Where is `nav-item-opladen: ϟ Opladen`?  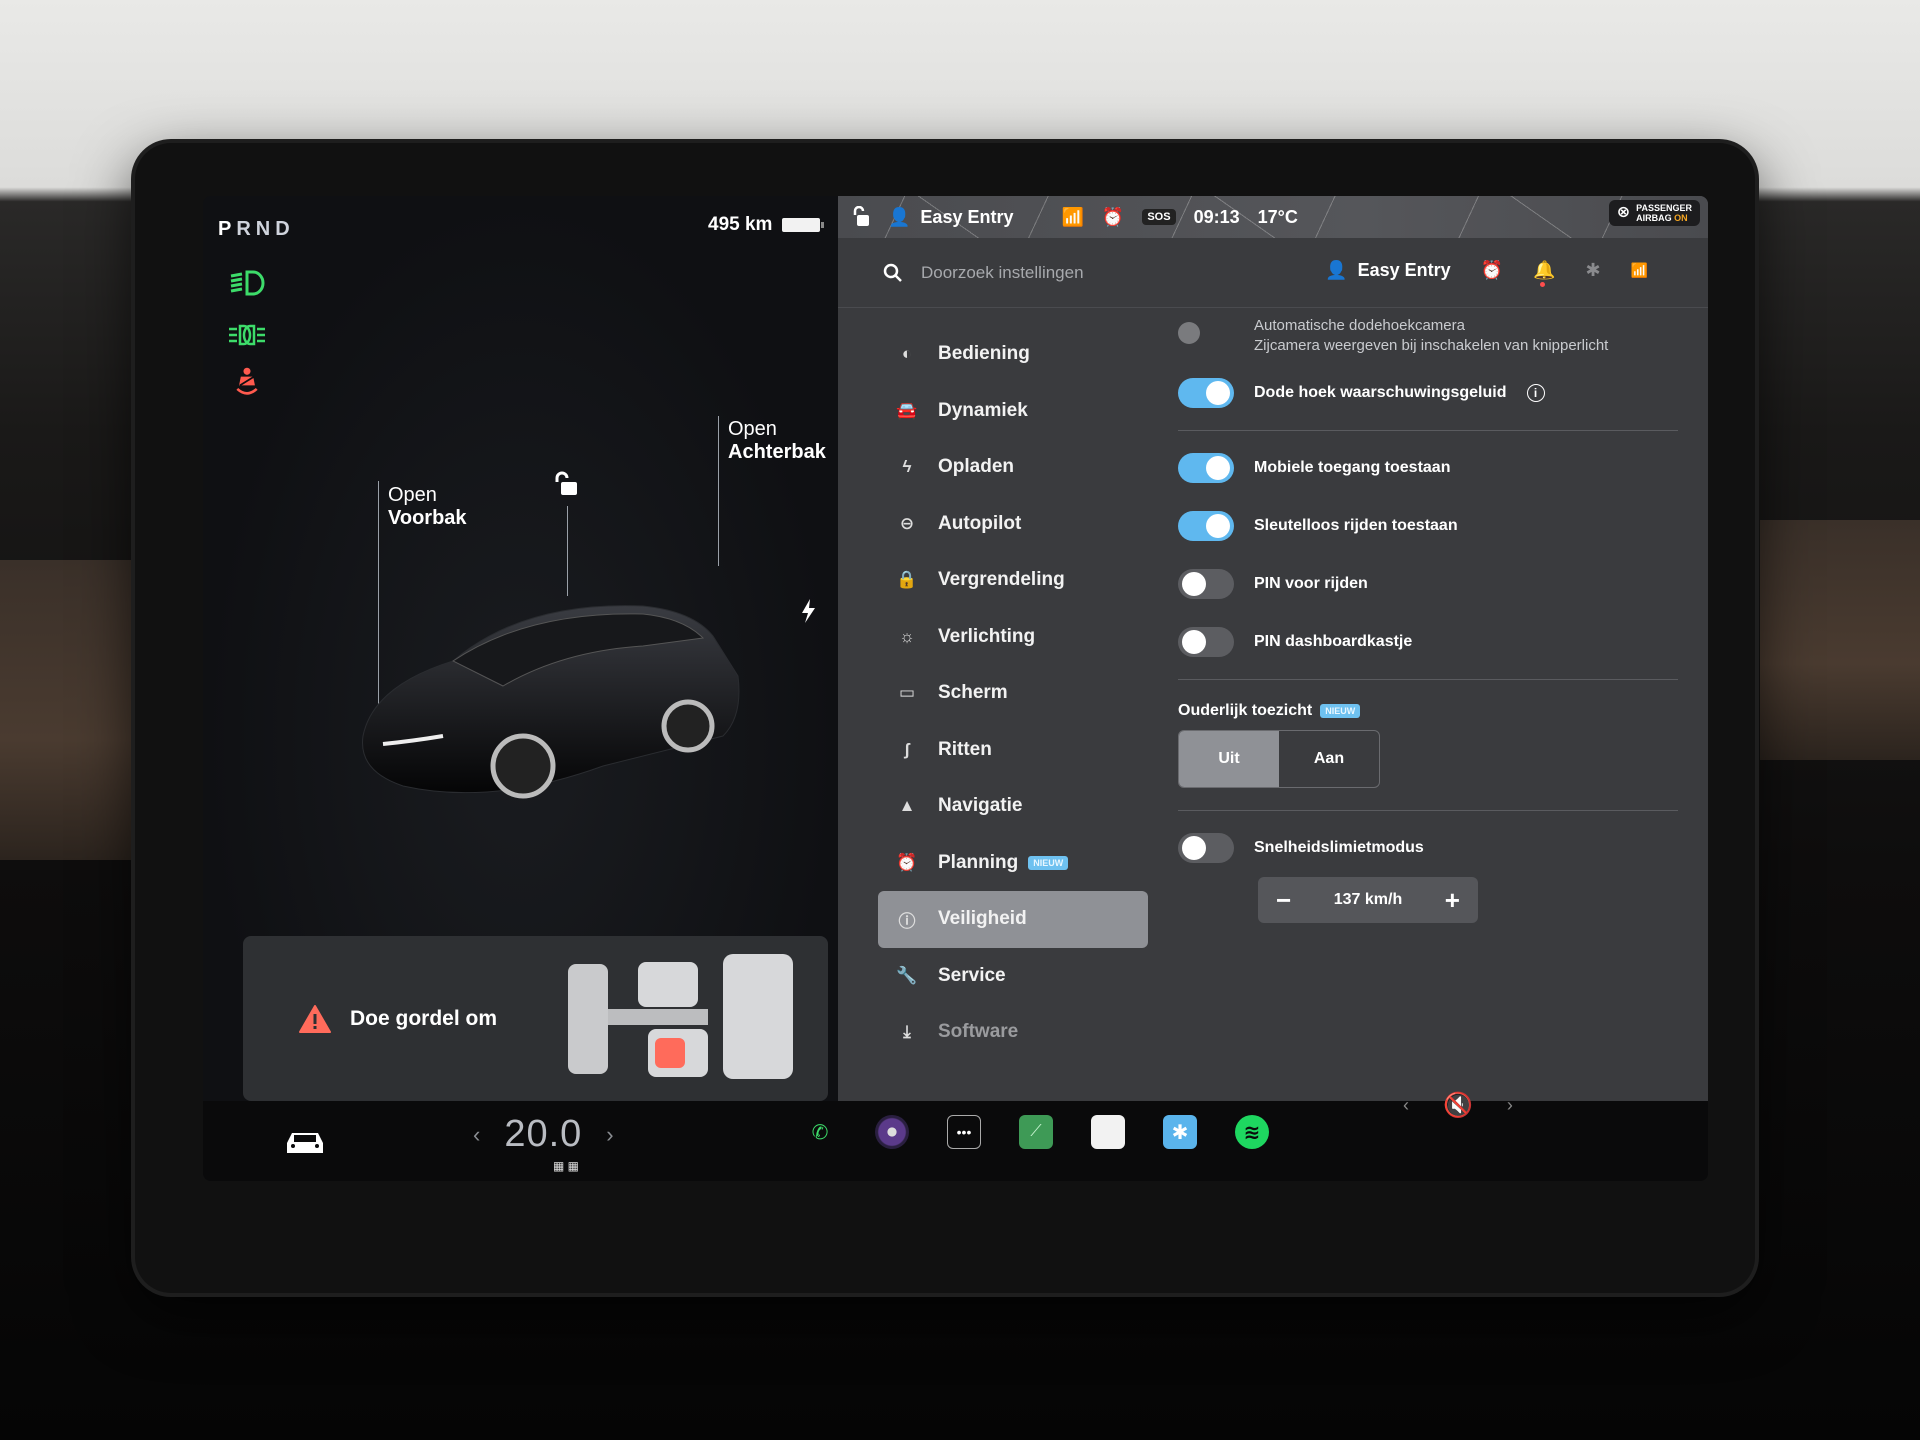
nav-item-opladen: ϟ Opladen is located at coordinates (1013, 467).